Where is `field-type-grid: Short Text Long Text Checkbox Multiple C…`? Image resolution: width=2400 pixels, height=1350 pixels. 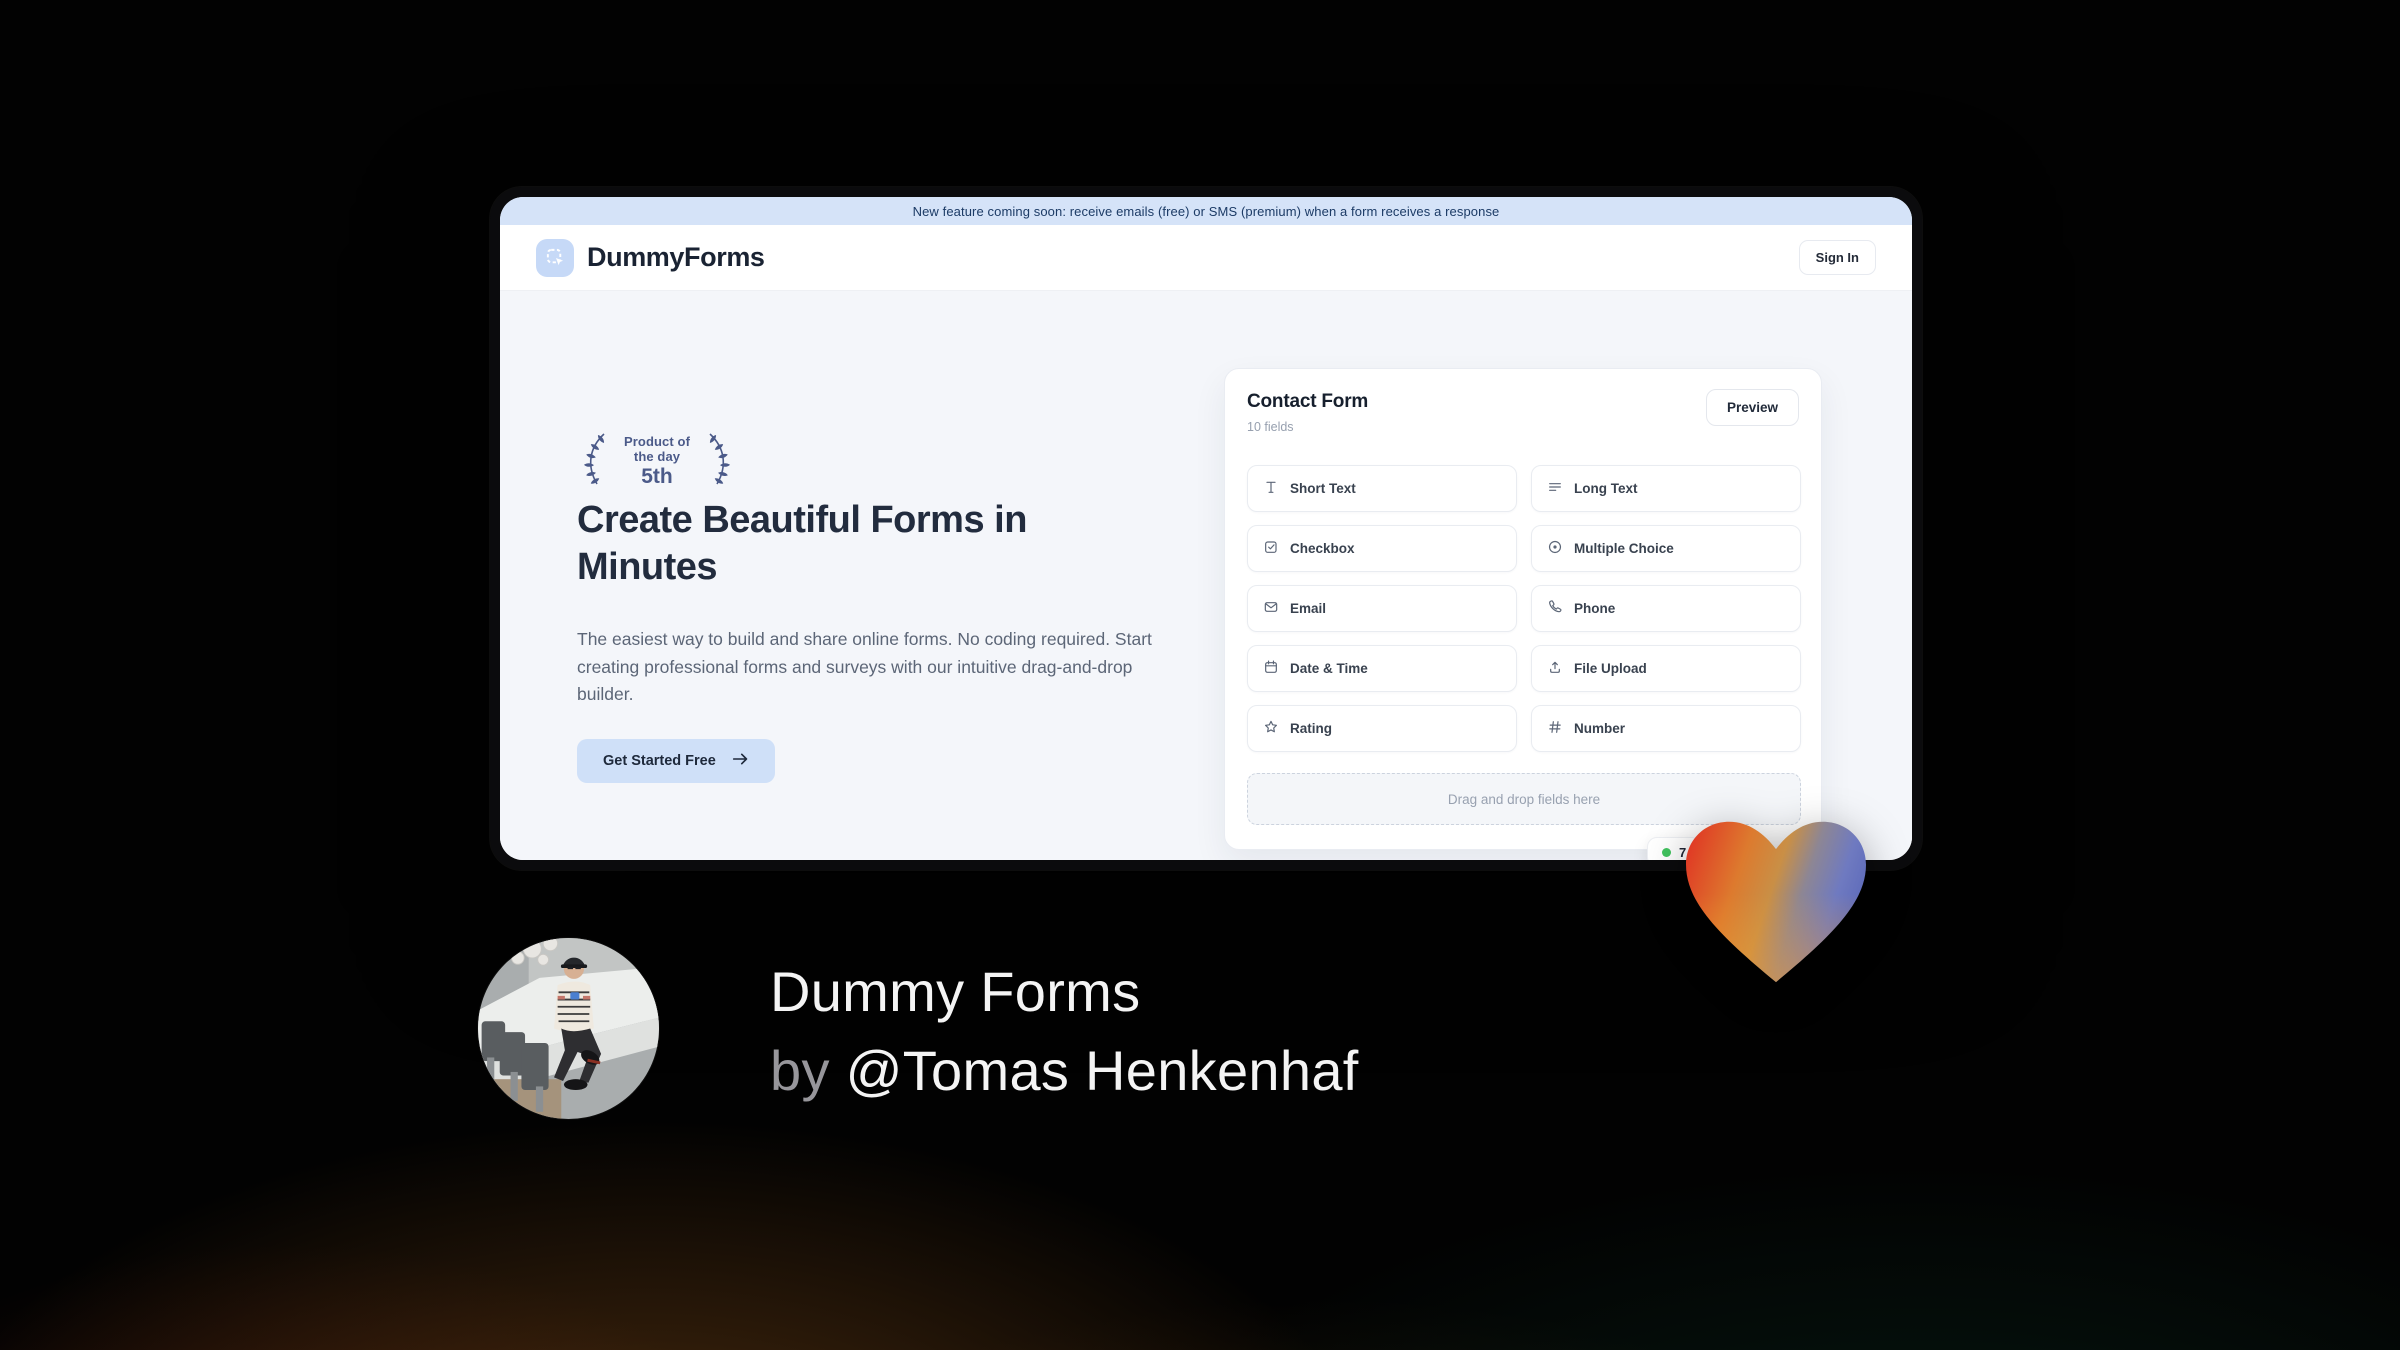 field-type-grid: Short Text Long Text Checkbox Multiple C… is located at coordinates (1524, 608).